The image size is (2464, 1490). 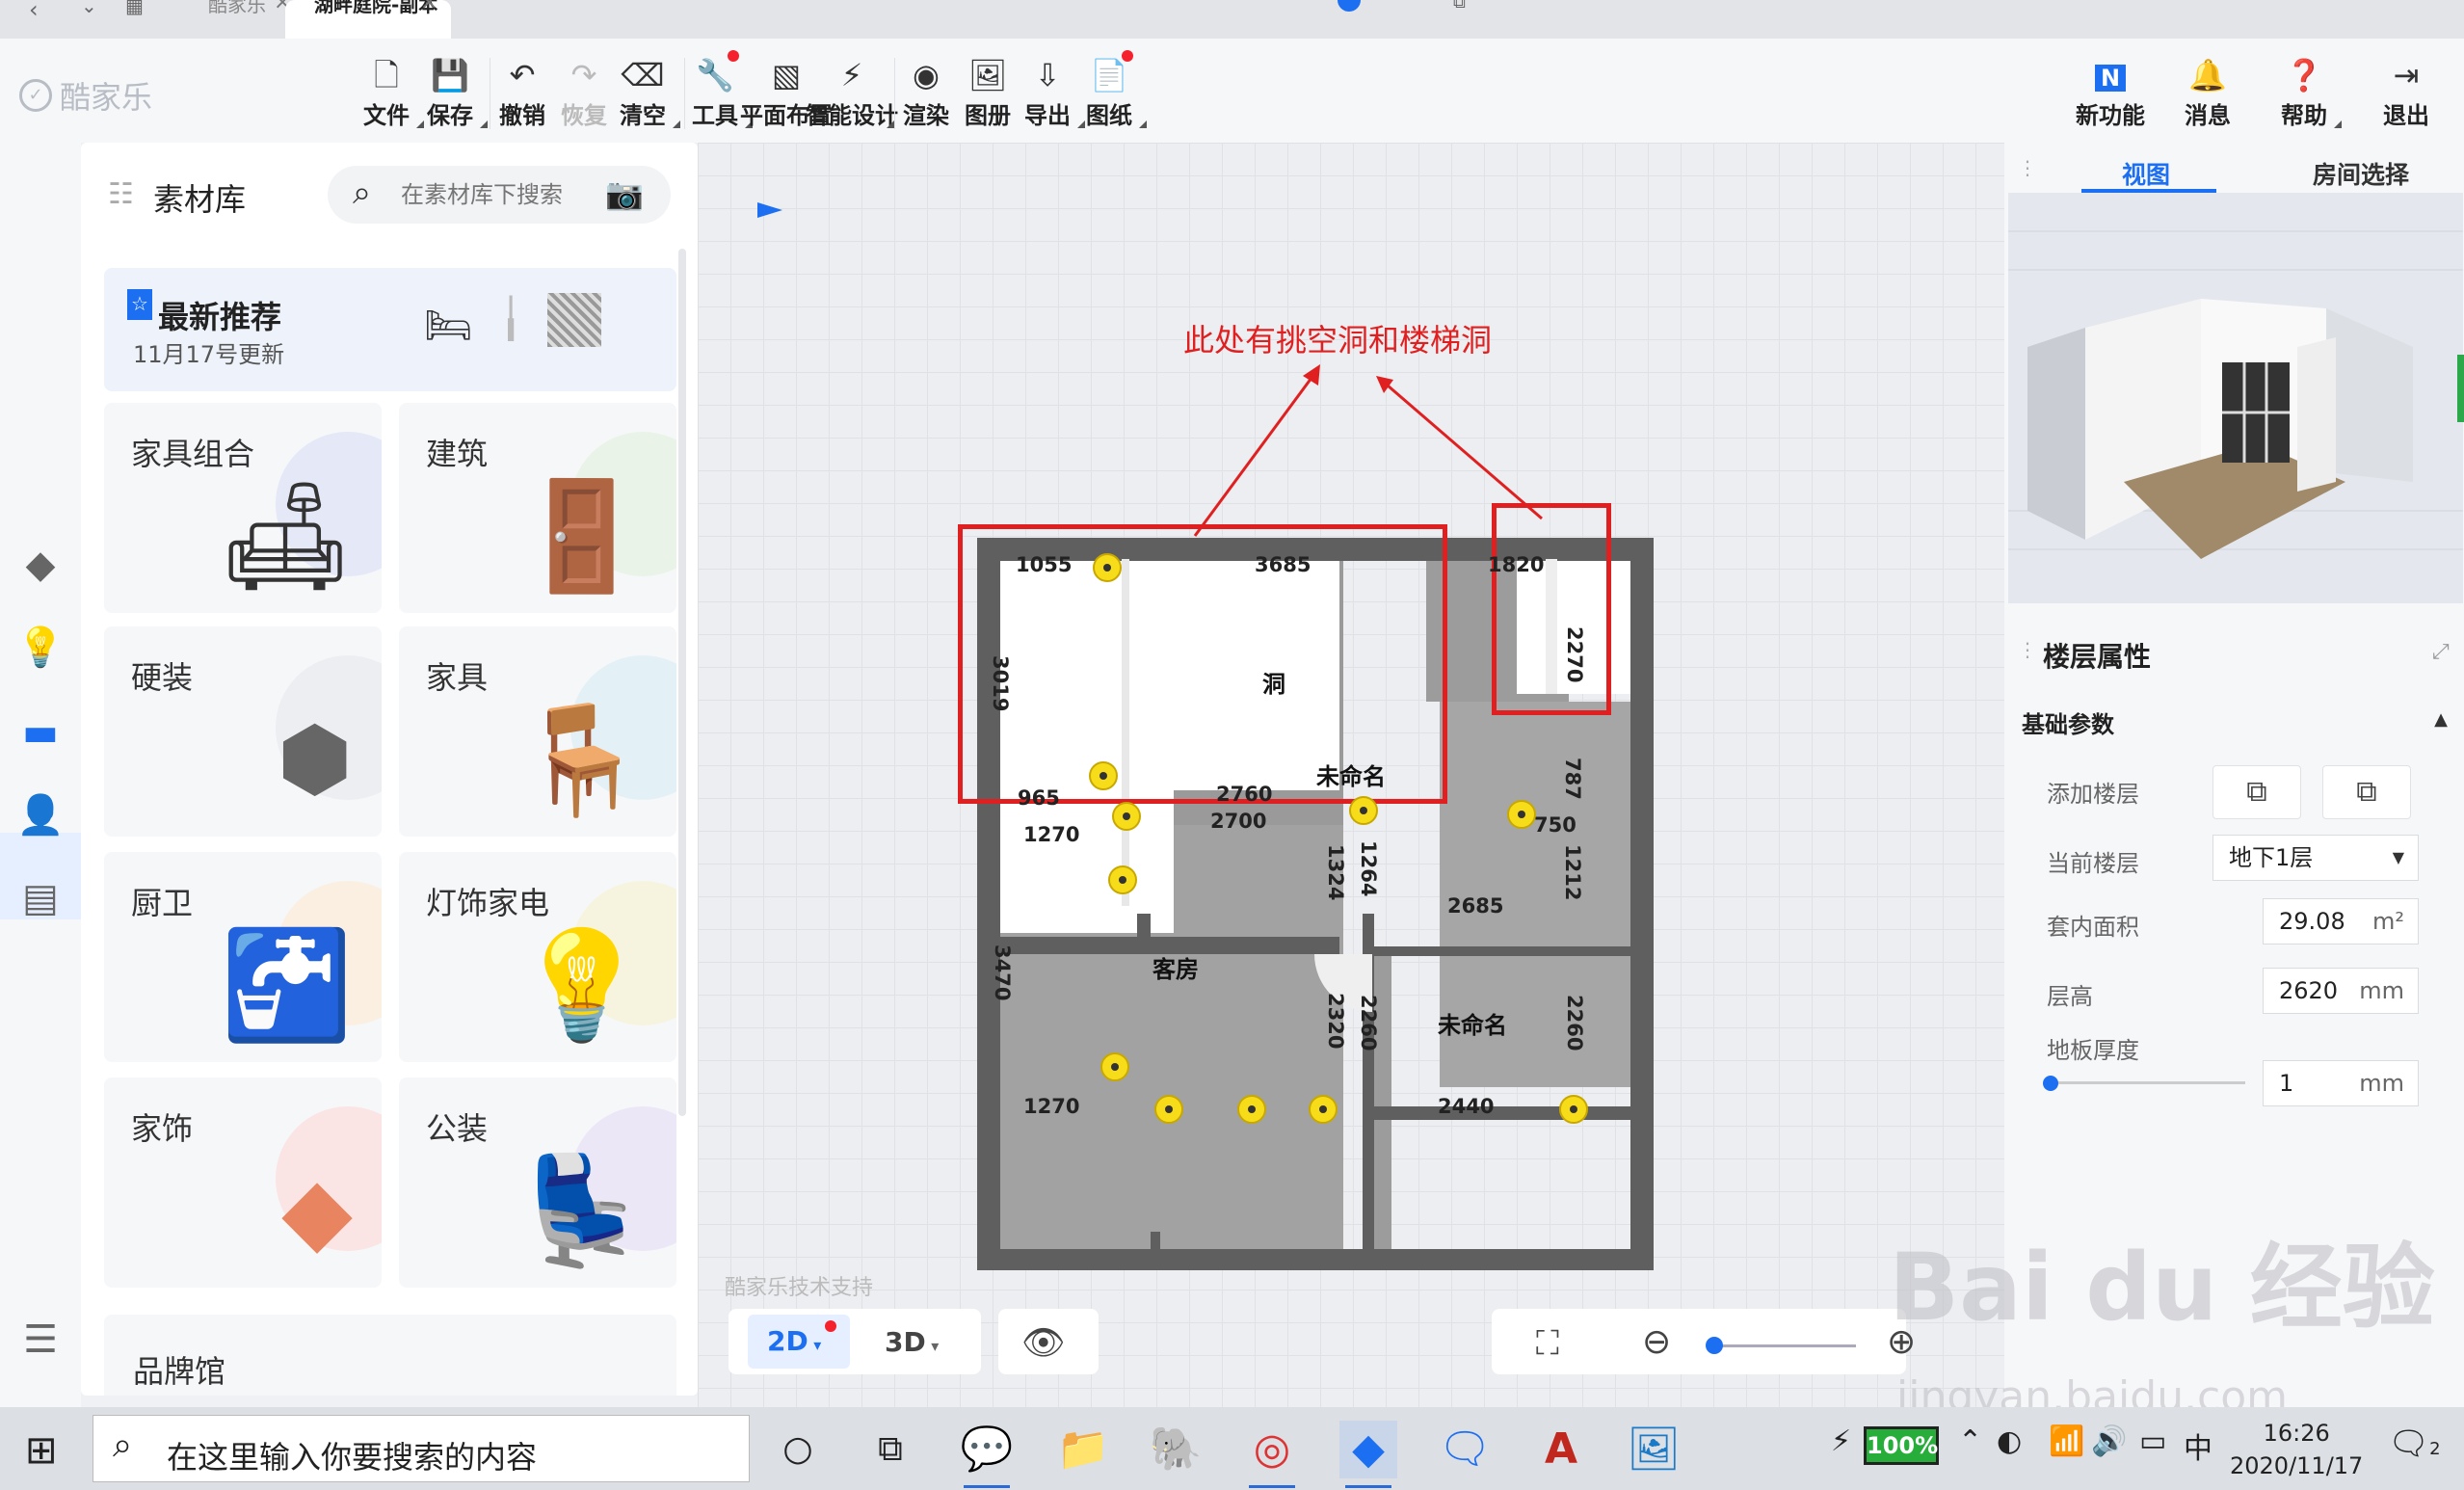 What do you see at coordinates (1176, 967) in the screenshot?
I see `room-label-guest-room: 客房` at bounding box center [1176, 967].